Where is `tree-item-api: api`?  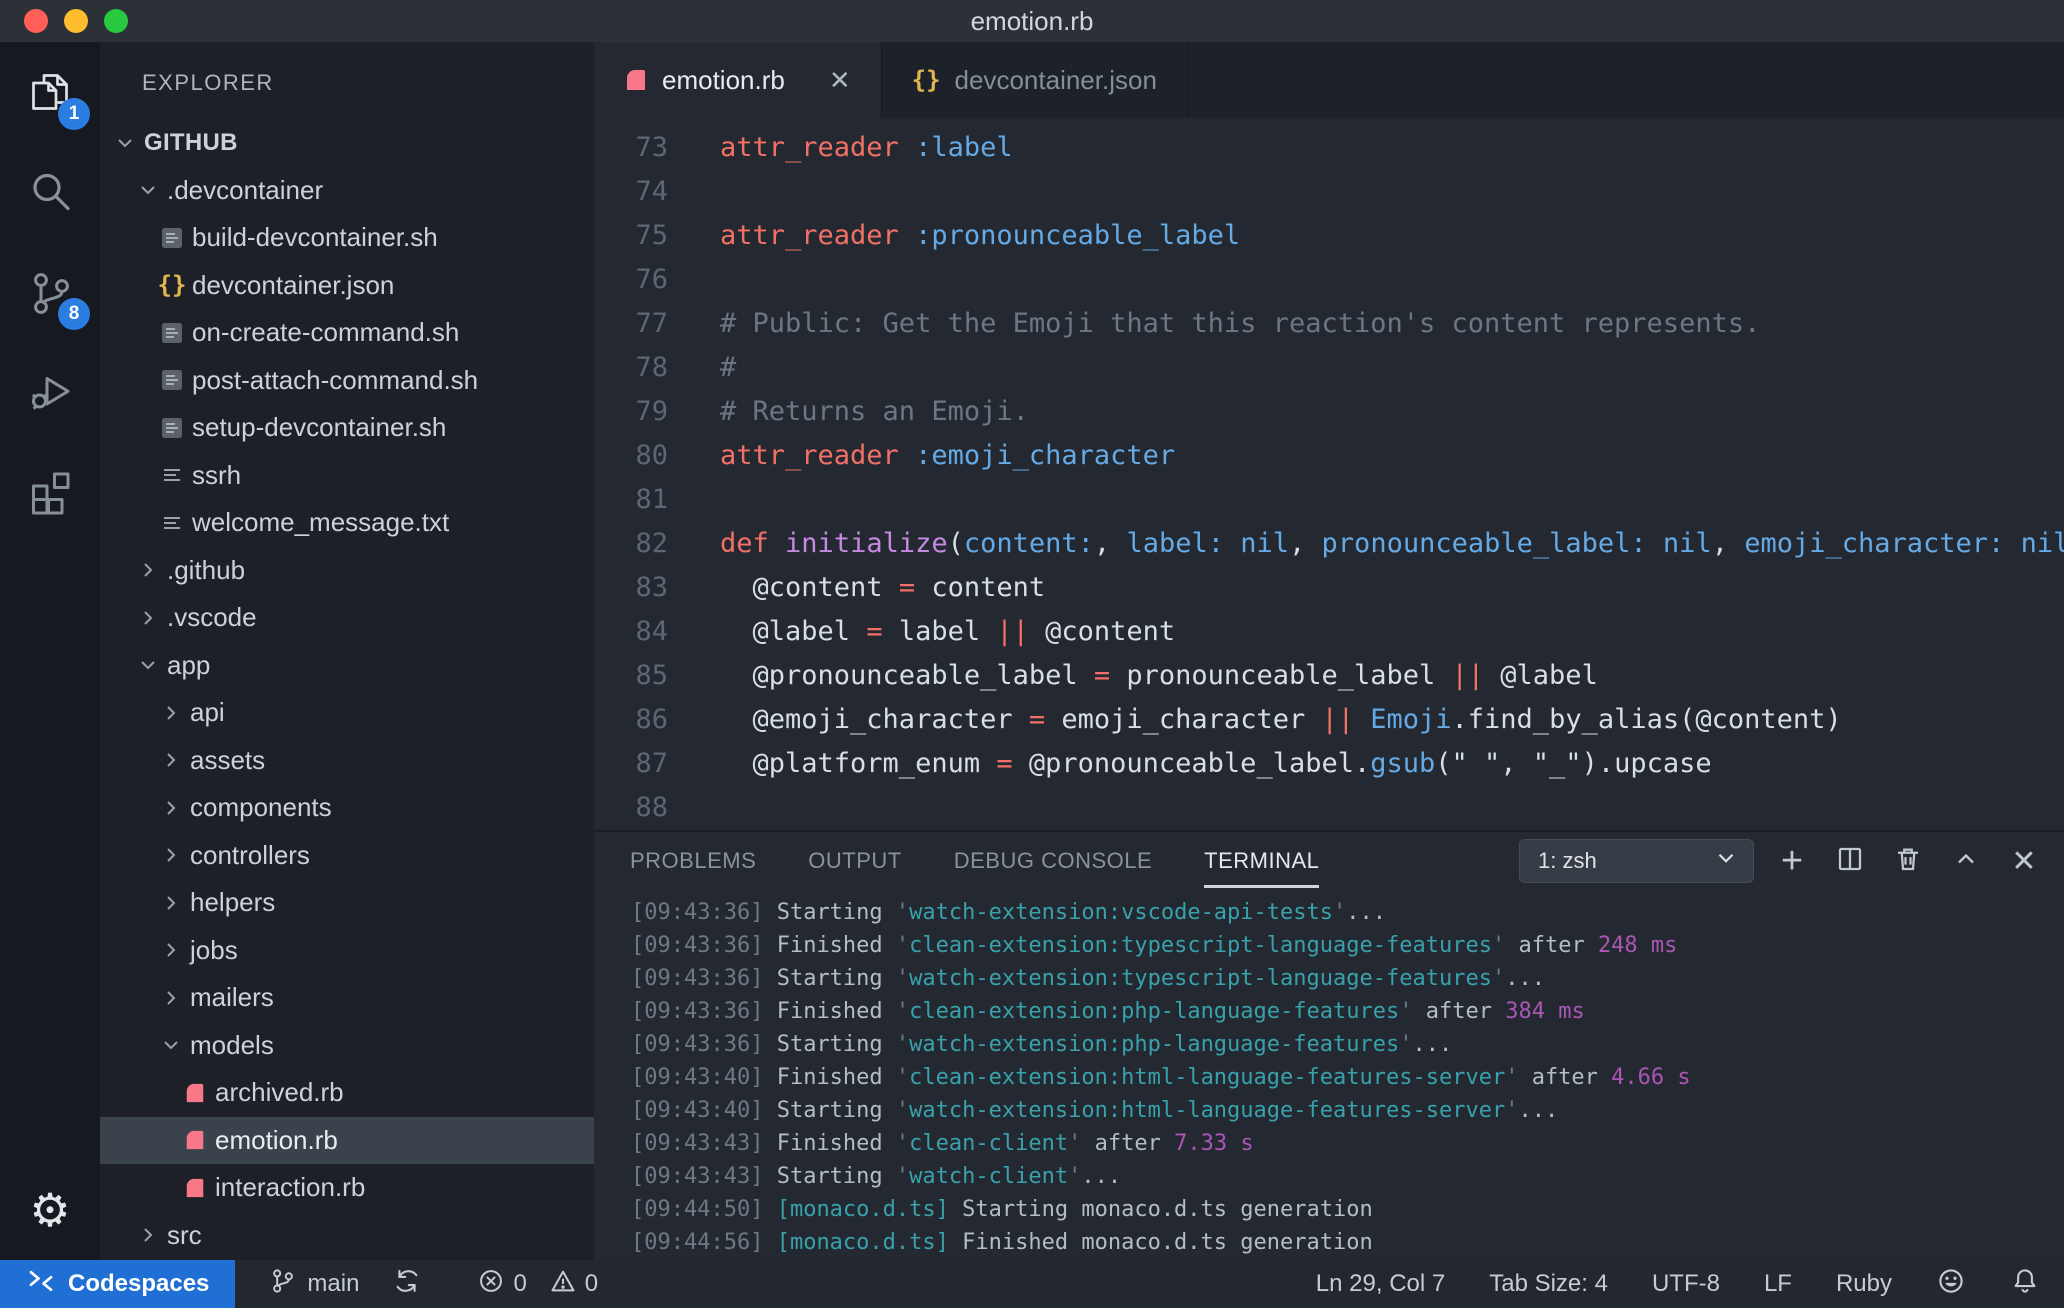 tree-item-api: api is located at coordinates (347, 713).